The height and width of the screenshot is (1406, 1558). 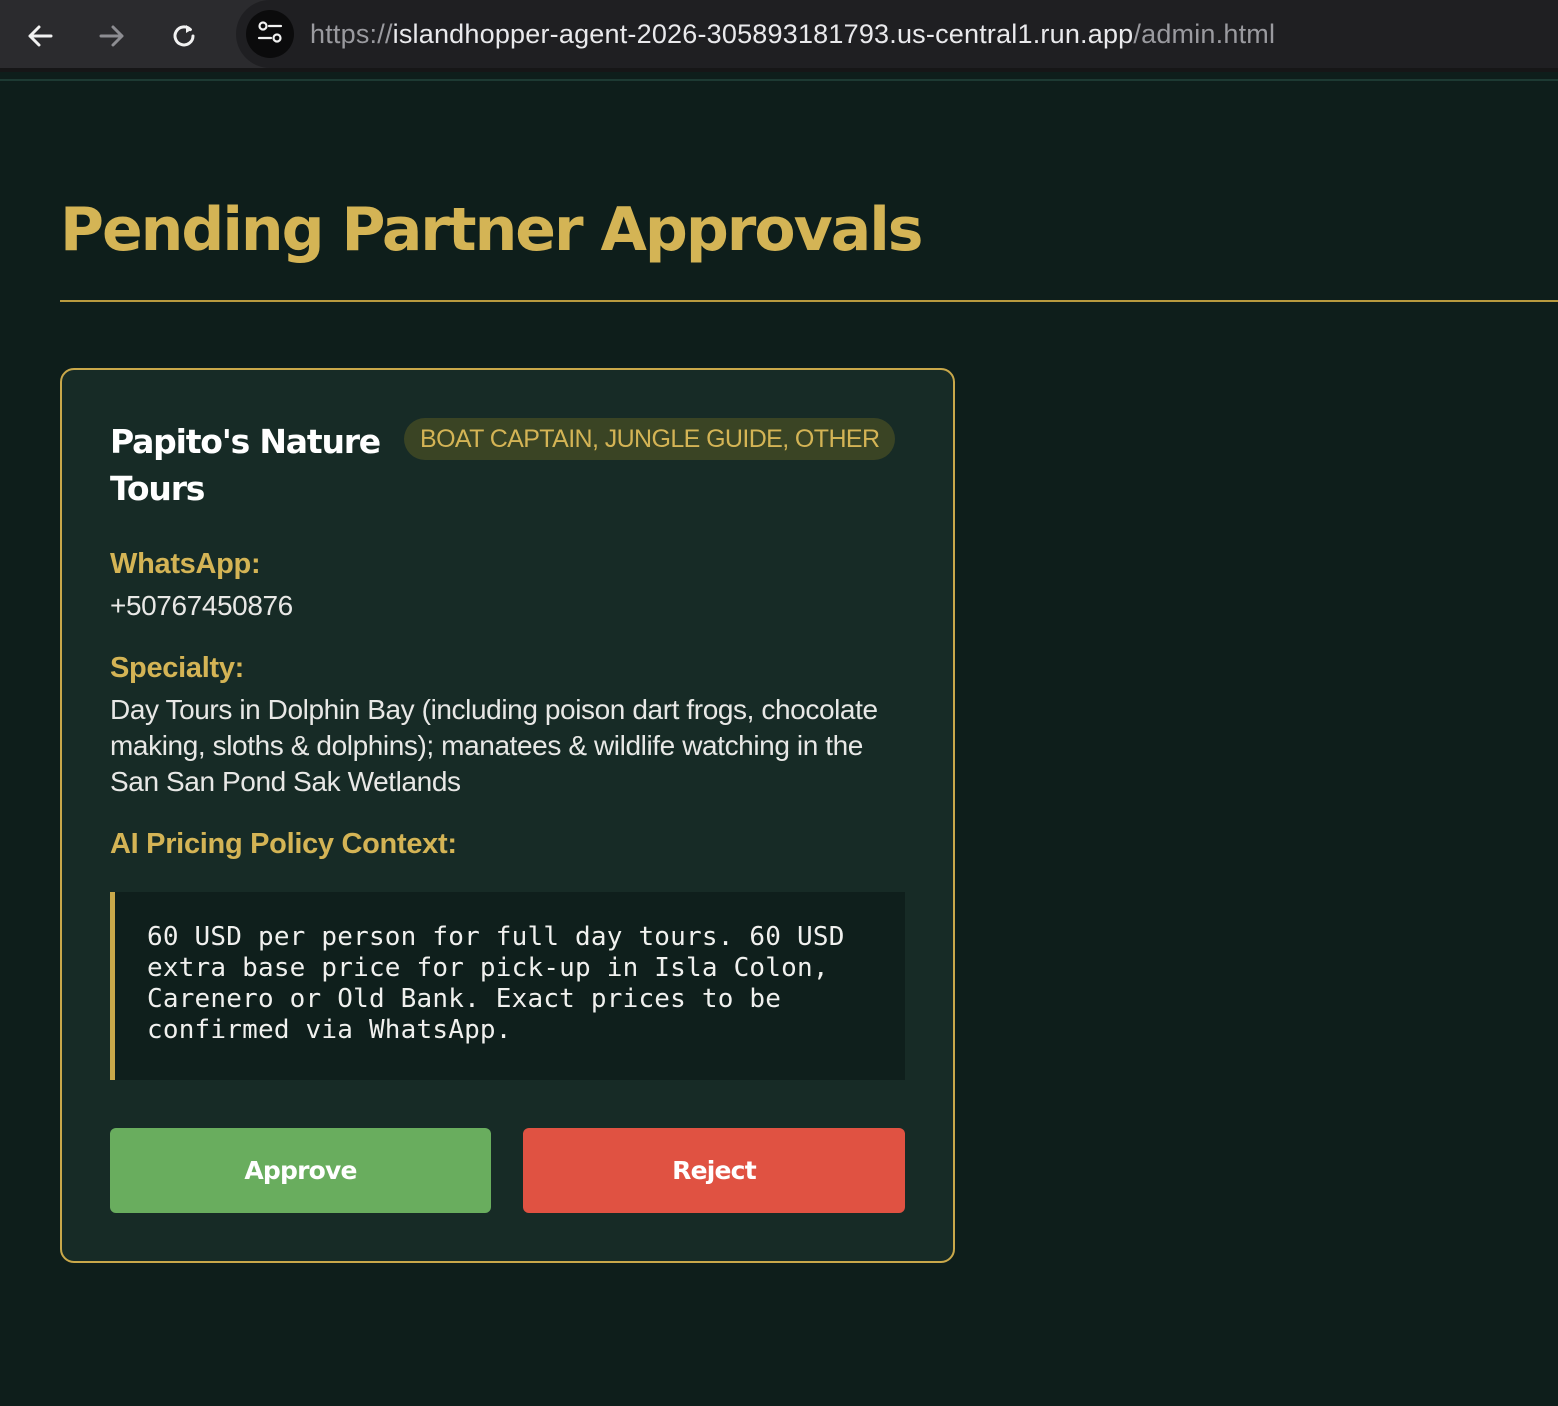 I want to click on arrow-left-icon, so click(x=40, y=36).